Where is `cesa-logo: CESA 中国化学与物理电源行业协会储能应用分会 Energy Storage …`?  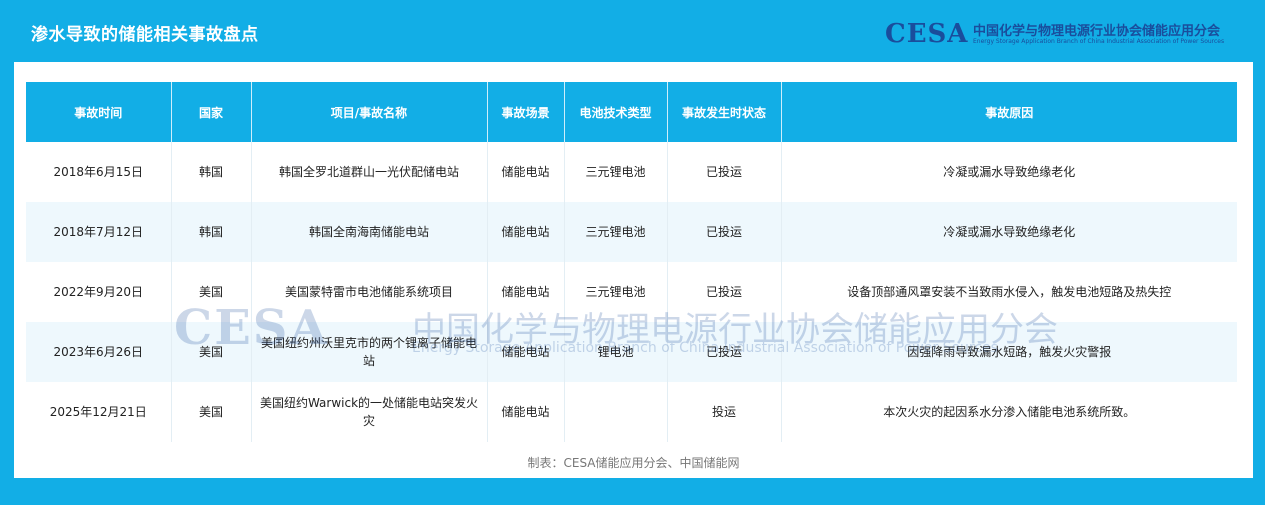
cesa-logo: CESA 中国化学与物理电源行业协会储能应用分会 Energy Storage … is located at coordinates (1070, 35).